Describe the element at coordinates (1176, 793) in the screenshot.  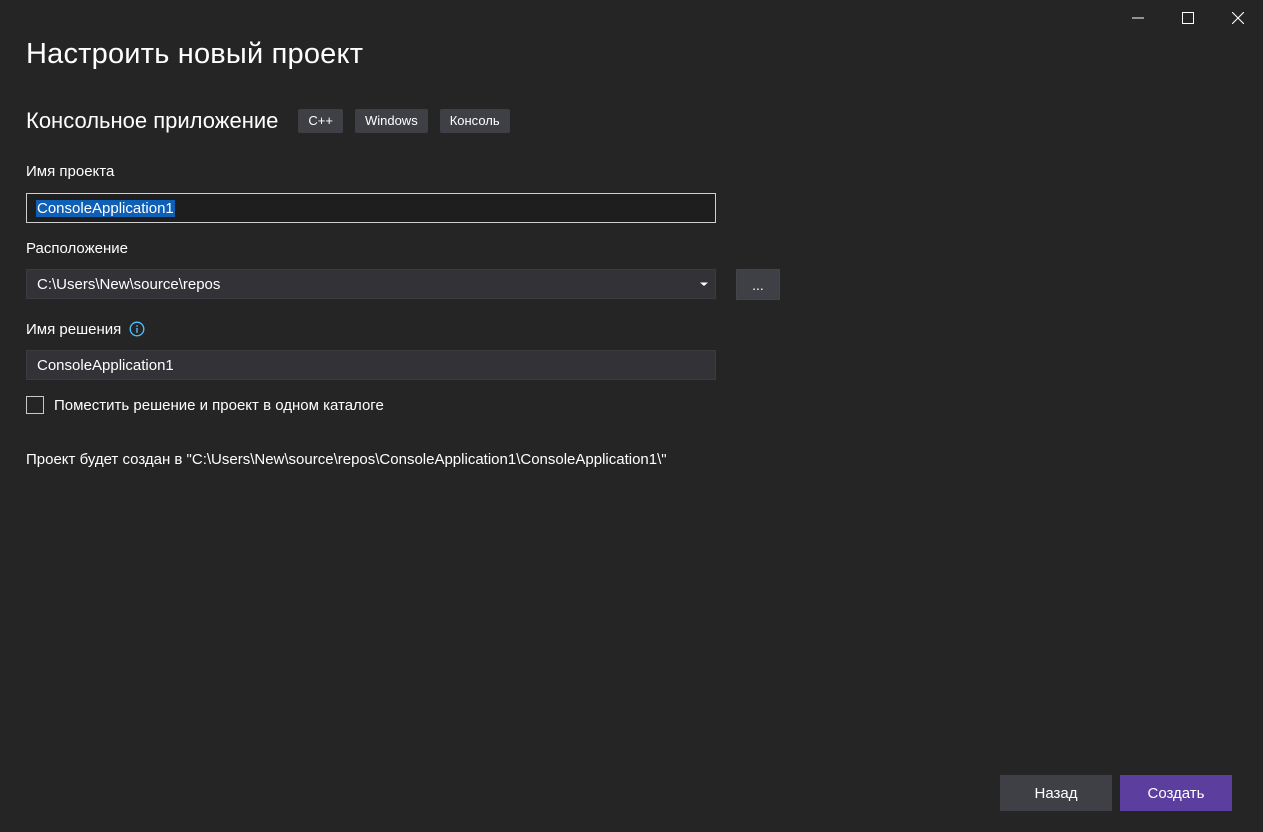
I see `create-button: Создать` at that location.